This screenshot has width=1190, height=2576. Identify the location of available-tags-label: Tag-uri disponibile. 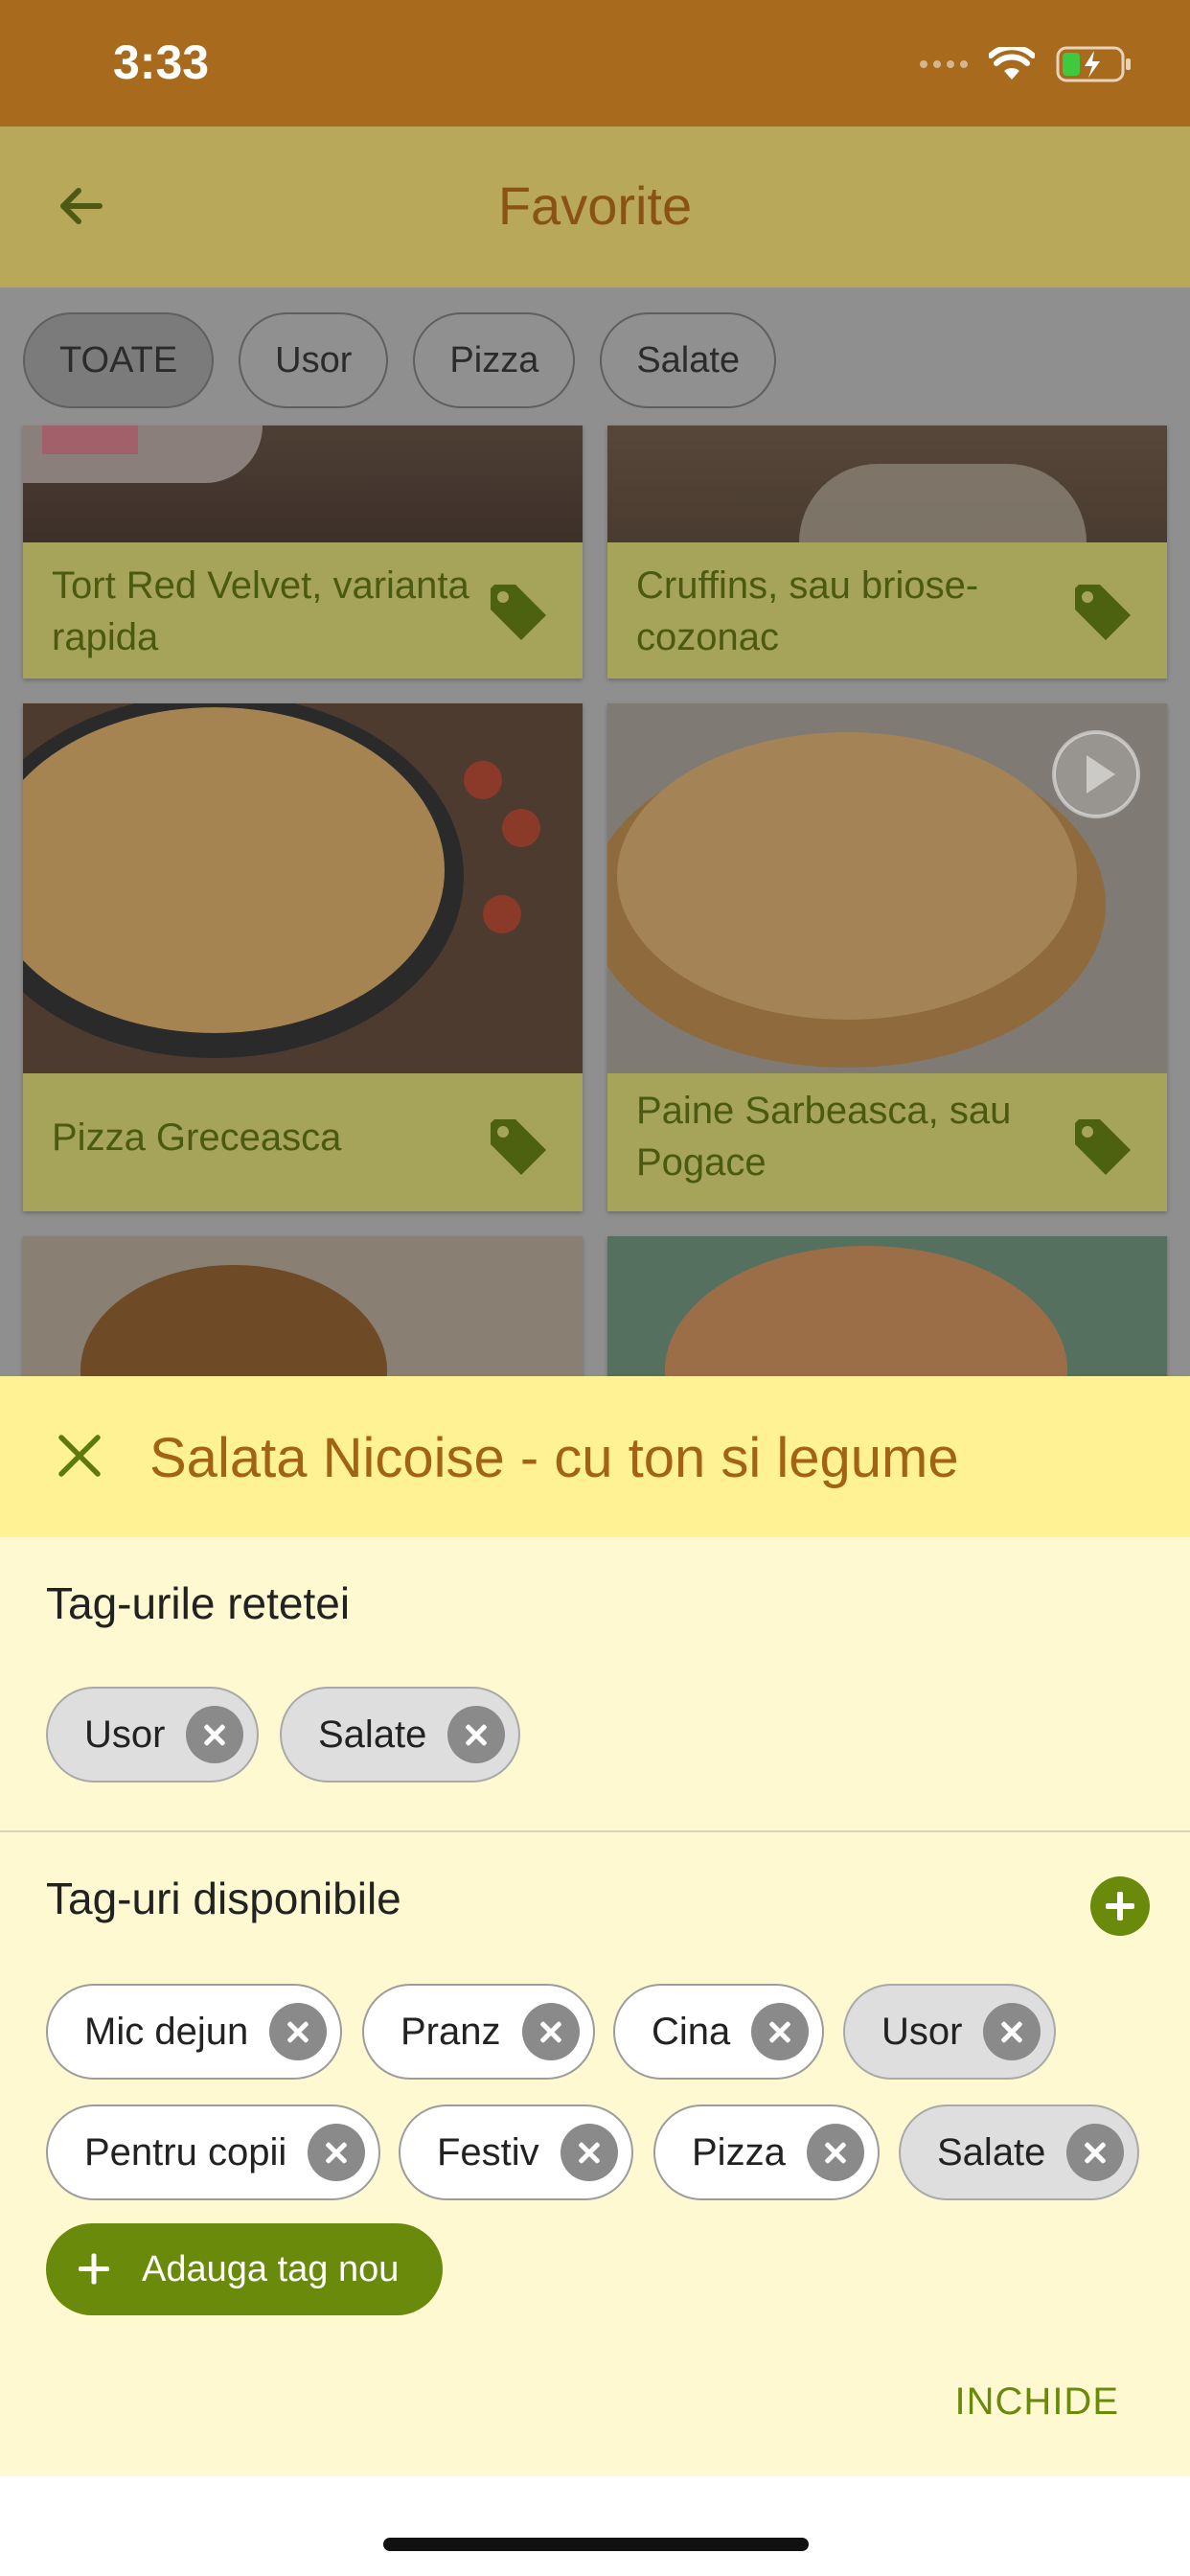
(224, 1898).